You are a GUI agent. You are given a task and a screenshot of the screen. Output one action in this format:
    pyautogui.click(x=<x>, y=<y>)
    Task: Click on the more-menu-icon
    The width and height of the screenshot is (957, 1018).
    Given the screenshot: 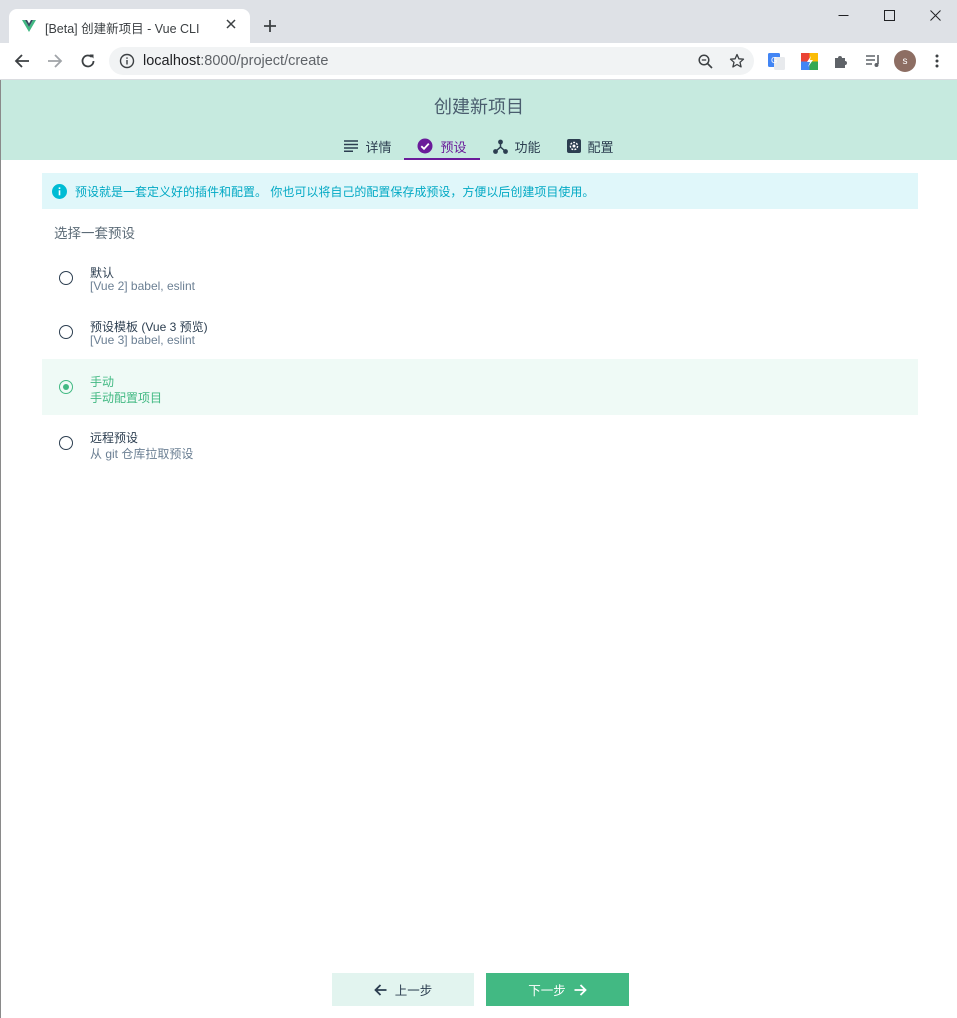 What is the action you would take?
    pyautogui.click(x=937, y=61)
    